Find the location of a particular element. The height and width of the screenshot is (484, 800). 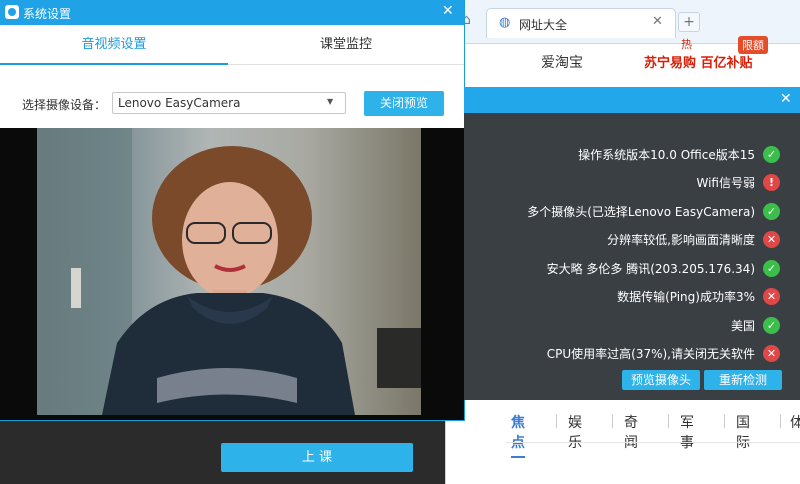

link-suning: 苏宁易购 百亿补贴 is located at coordinates (698, 61).